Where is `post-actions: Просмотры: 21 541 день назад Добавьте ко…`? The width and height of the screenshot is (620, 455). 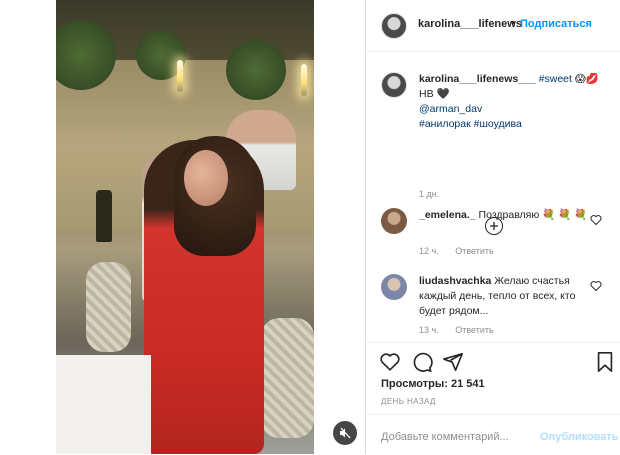 post-actions: Просмотры: 21 541 день назад Добавьте ко… is located at coordinates (493, 398).